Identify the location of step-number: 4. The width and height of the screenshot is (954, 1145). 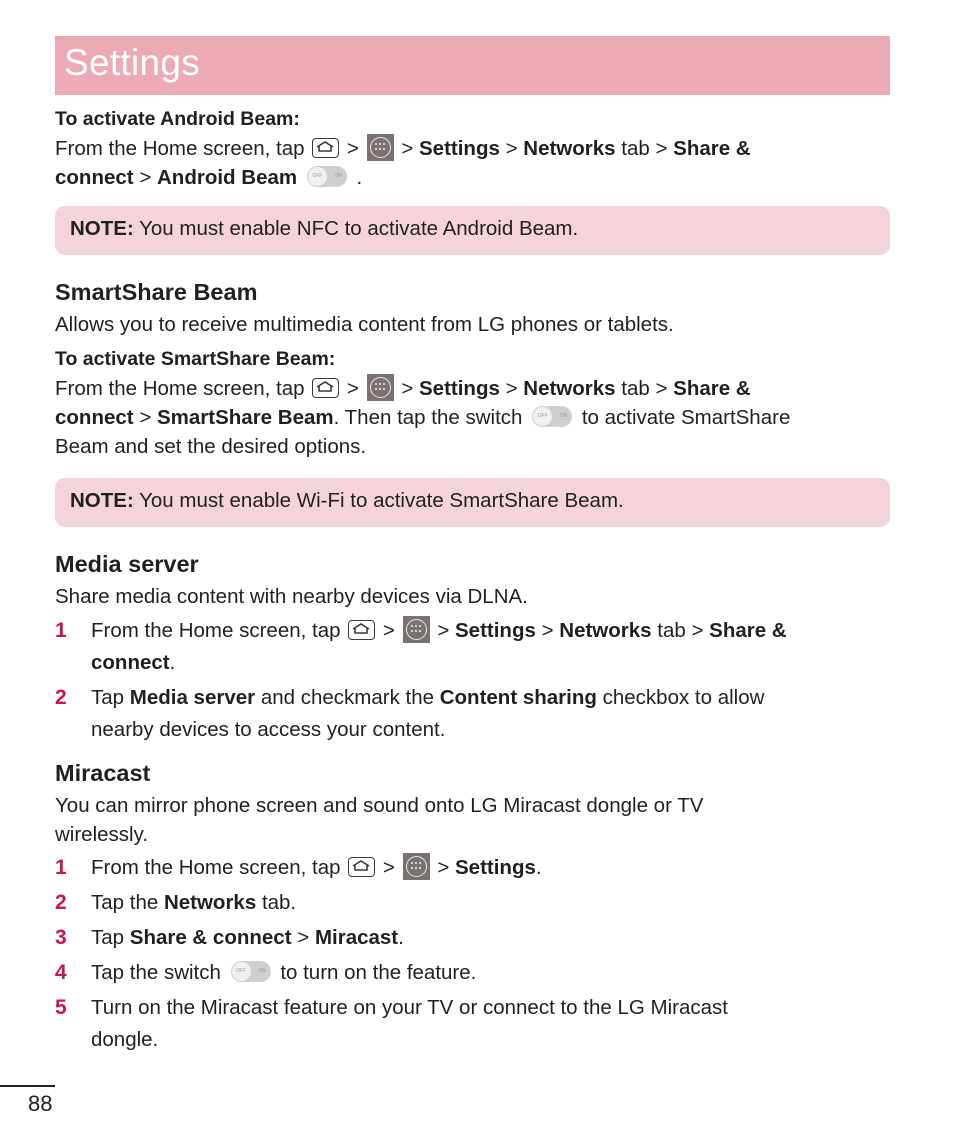
(61, 972).